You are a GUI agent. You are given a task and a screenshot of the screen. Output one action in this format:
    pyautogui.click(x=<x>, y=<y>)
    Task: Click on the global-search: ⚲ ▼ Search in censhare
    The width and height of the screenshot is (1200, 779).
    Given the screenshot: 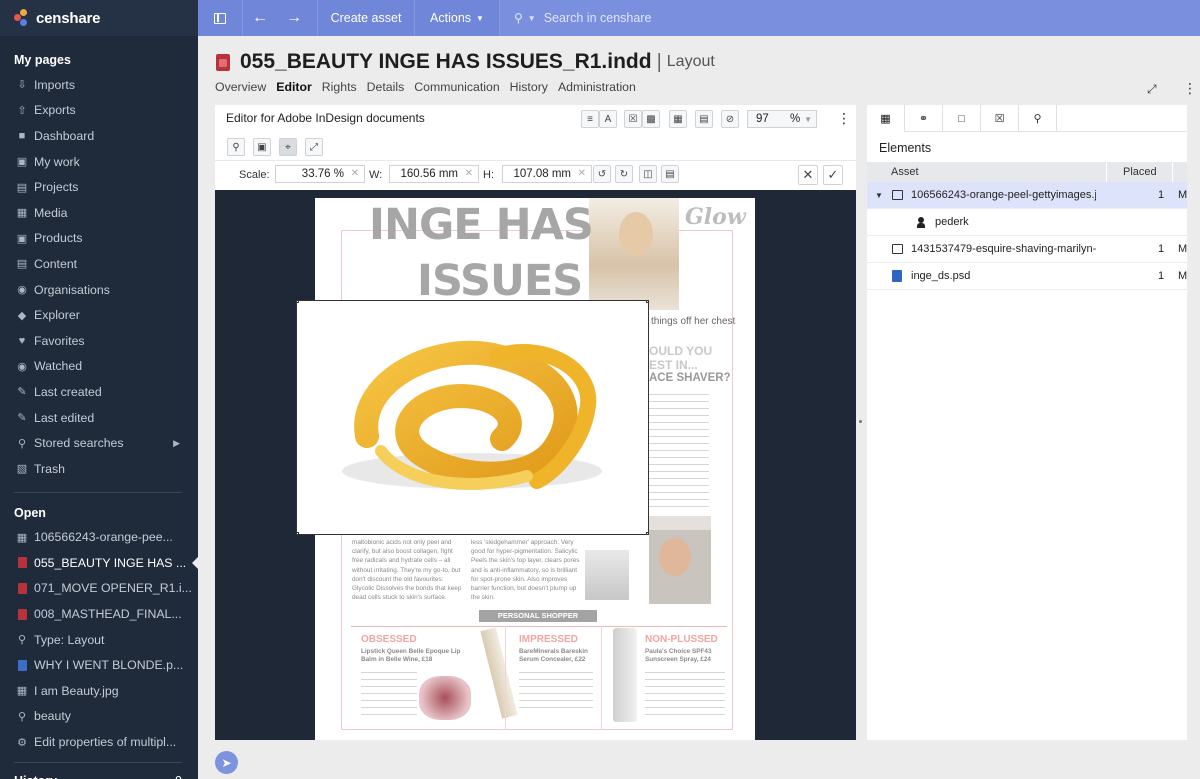 What is the action you would take?
    pyautogui.click(x=850, y=18)
    